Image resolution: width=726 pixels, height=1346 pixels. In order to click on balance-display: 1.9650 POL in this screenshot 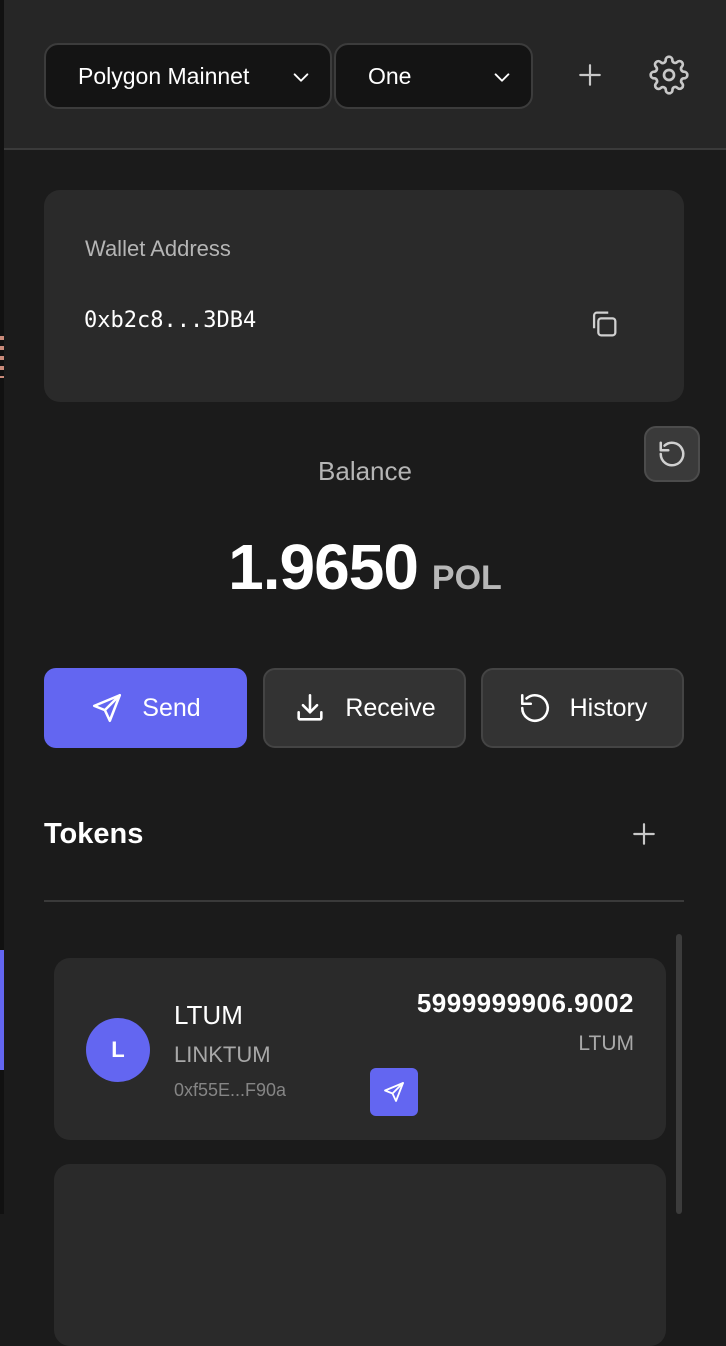, I will do `click(365, 567)`.